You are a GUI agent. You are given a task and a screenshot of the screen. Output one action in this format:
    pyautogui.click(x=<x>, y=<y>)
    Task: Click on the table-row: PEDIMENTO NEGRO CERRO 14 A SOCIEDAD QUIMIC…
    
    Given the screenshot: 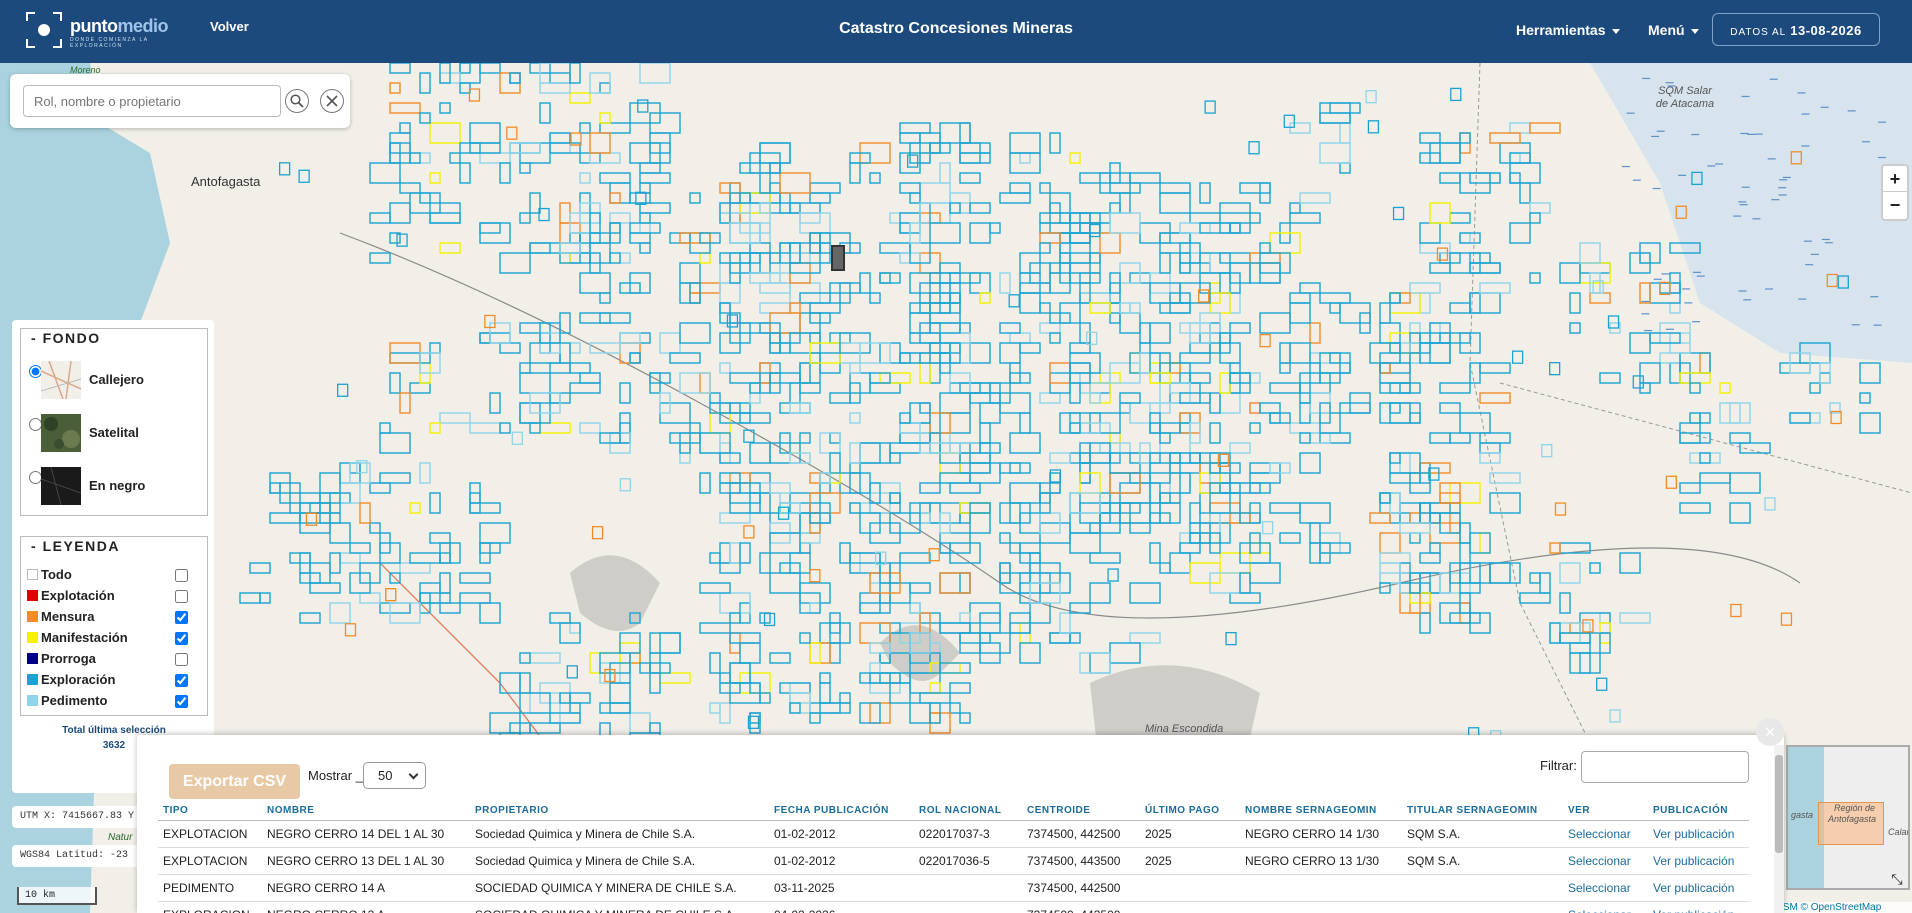 What is the action you would take?
    pyautogui.click(x=953, y=888)
    